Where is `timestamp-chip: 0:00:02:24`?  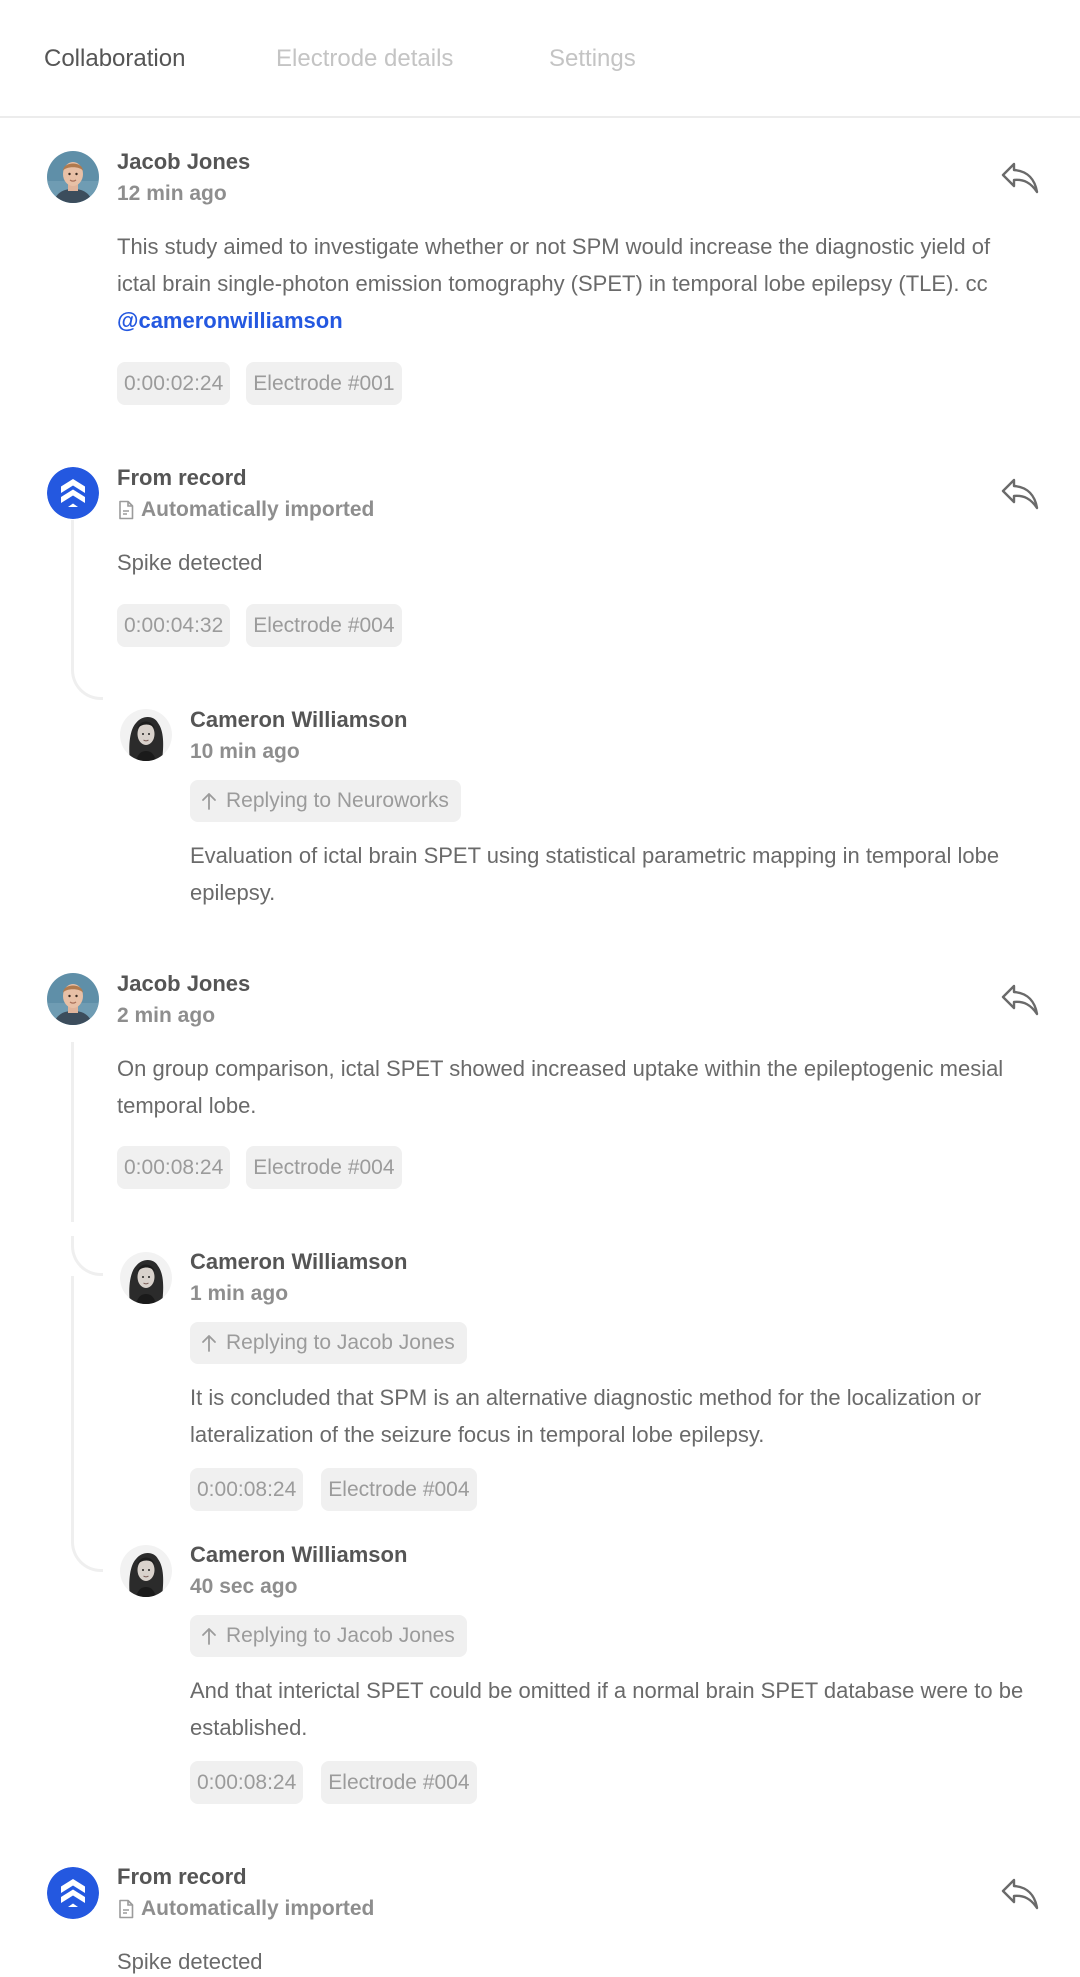
timestamp-chip: 0:00:02:24 is located at coordinates (174, 383).